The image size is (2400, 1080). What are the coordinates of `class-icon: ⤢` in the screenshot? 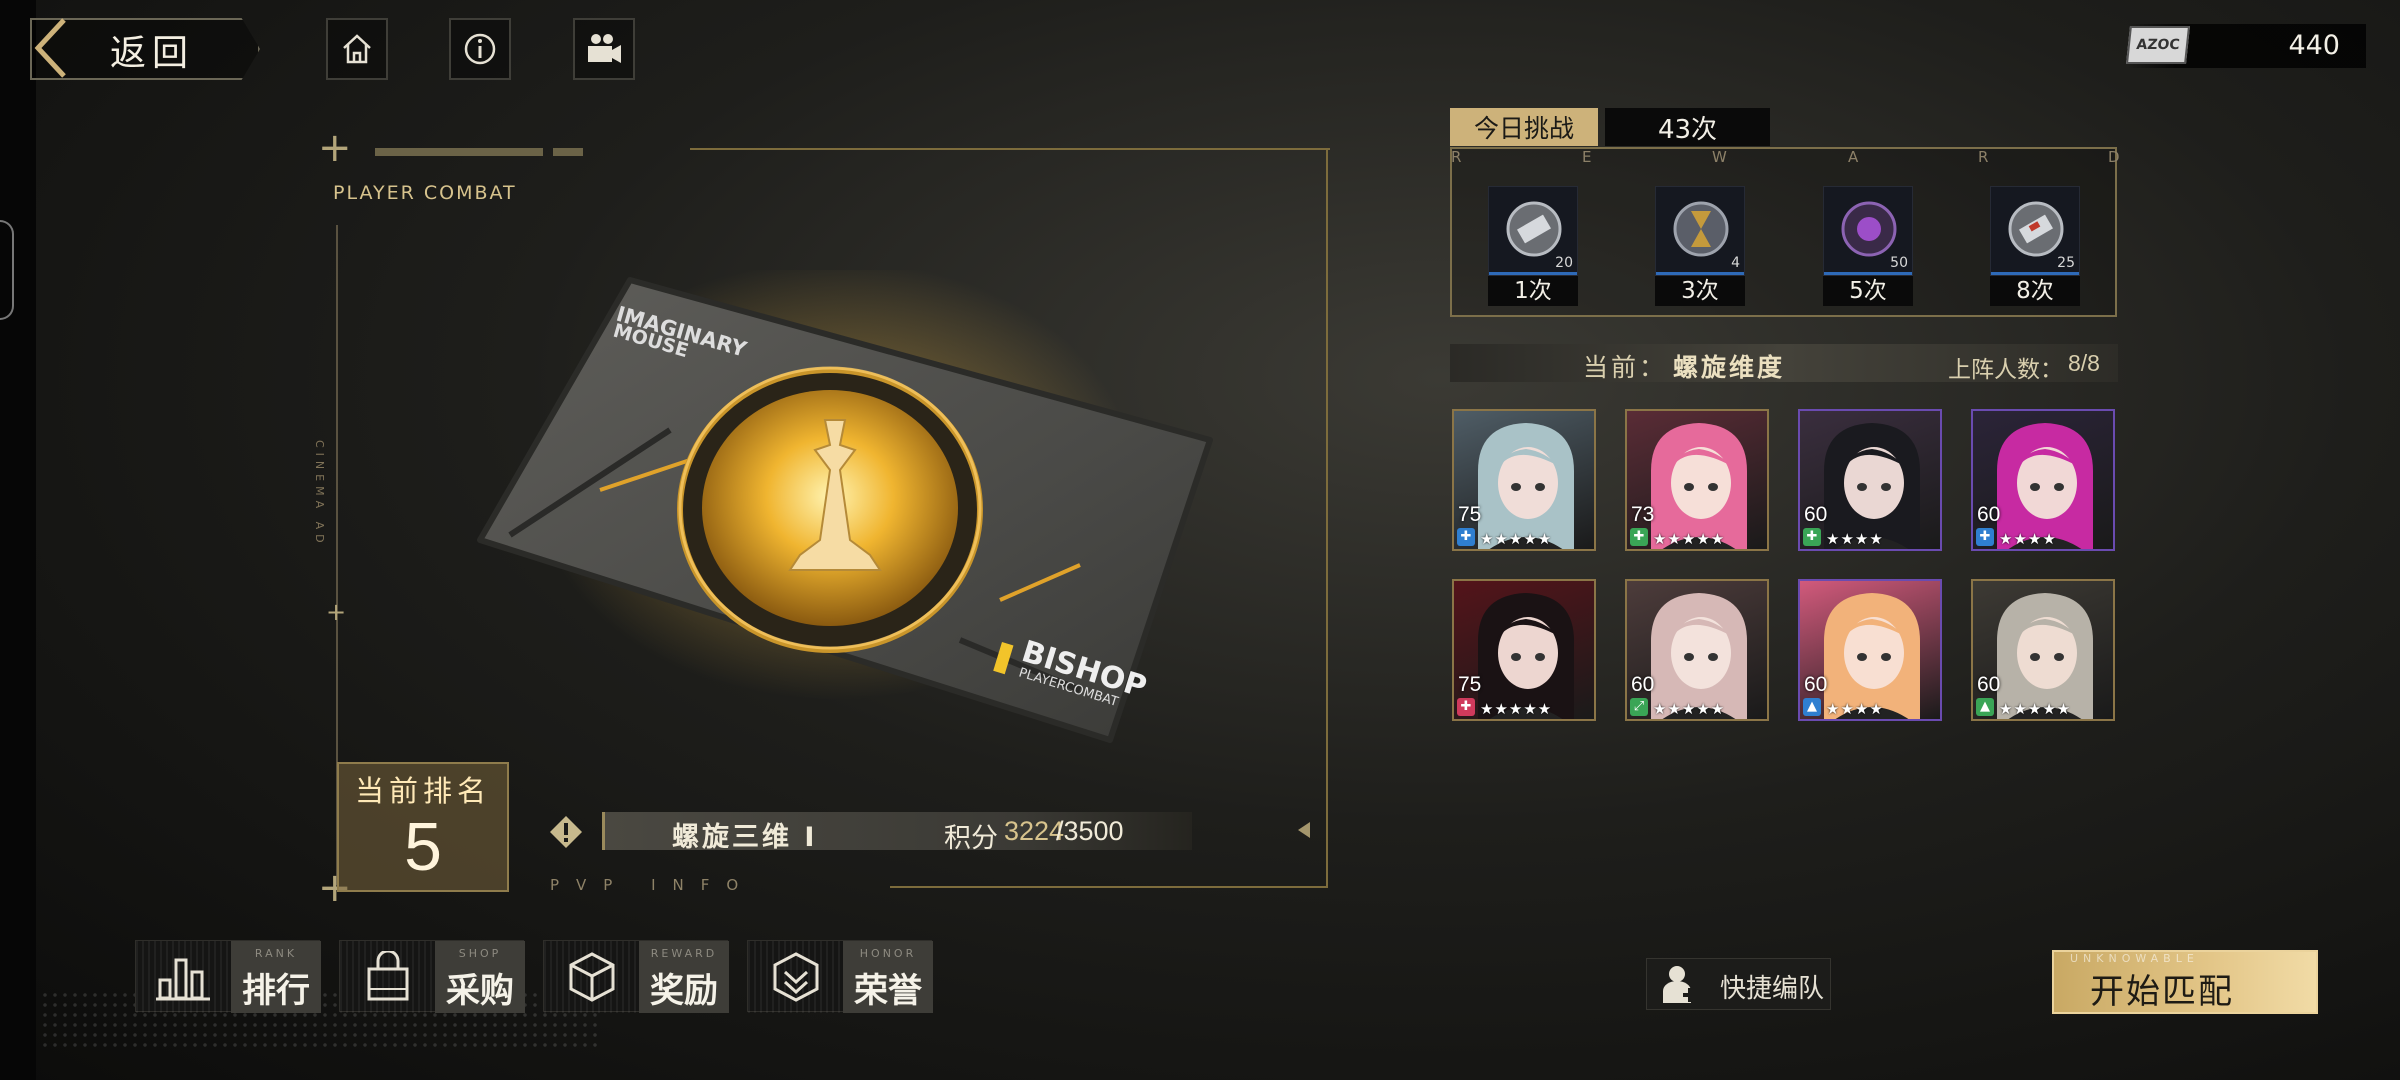 It's located at (1639, 707).